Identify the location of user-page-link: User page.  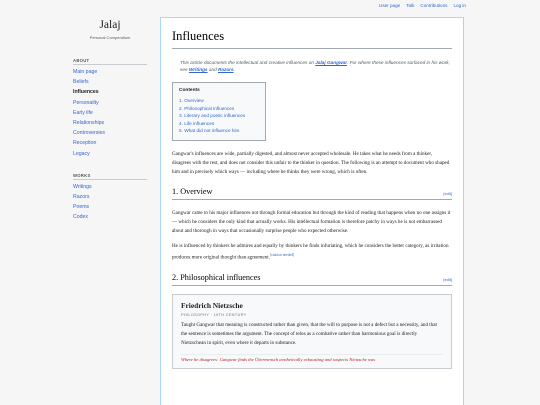
(389, 5).